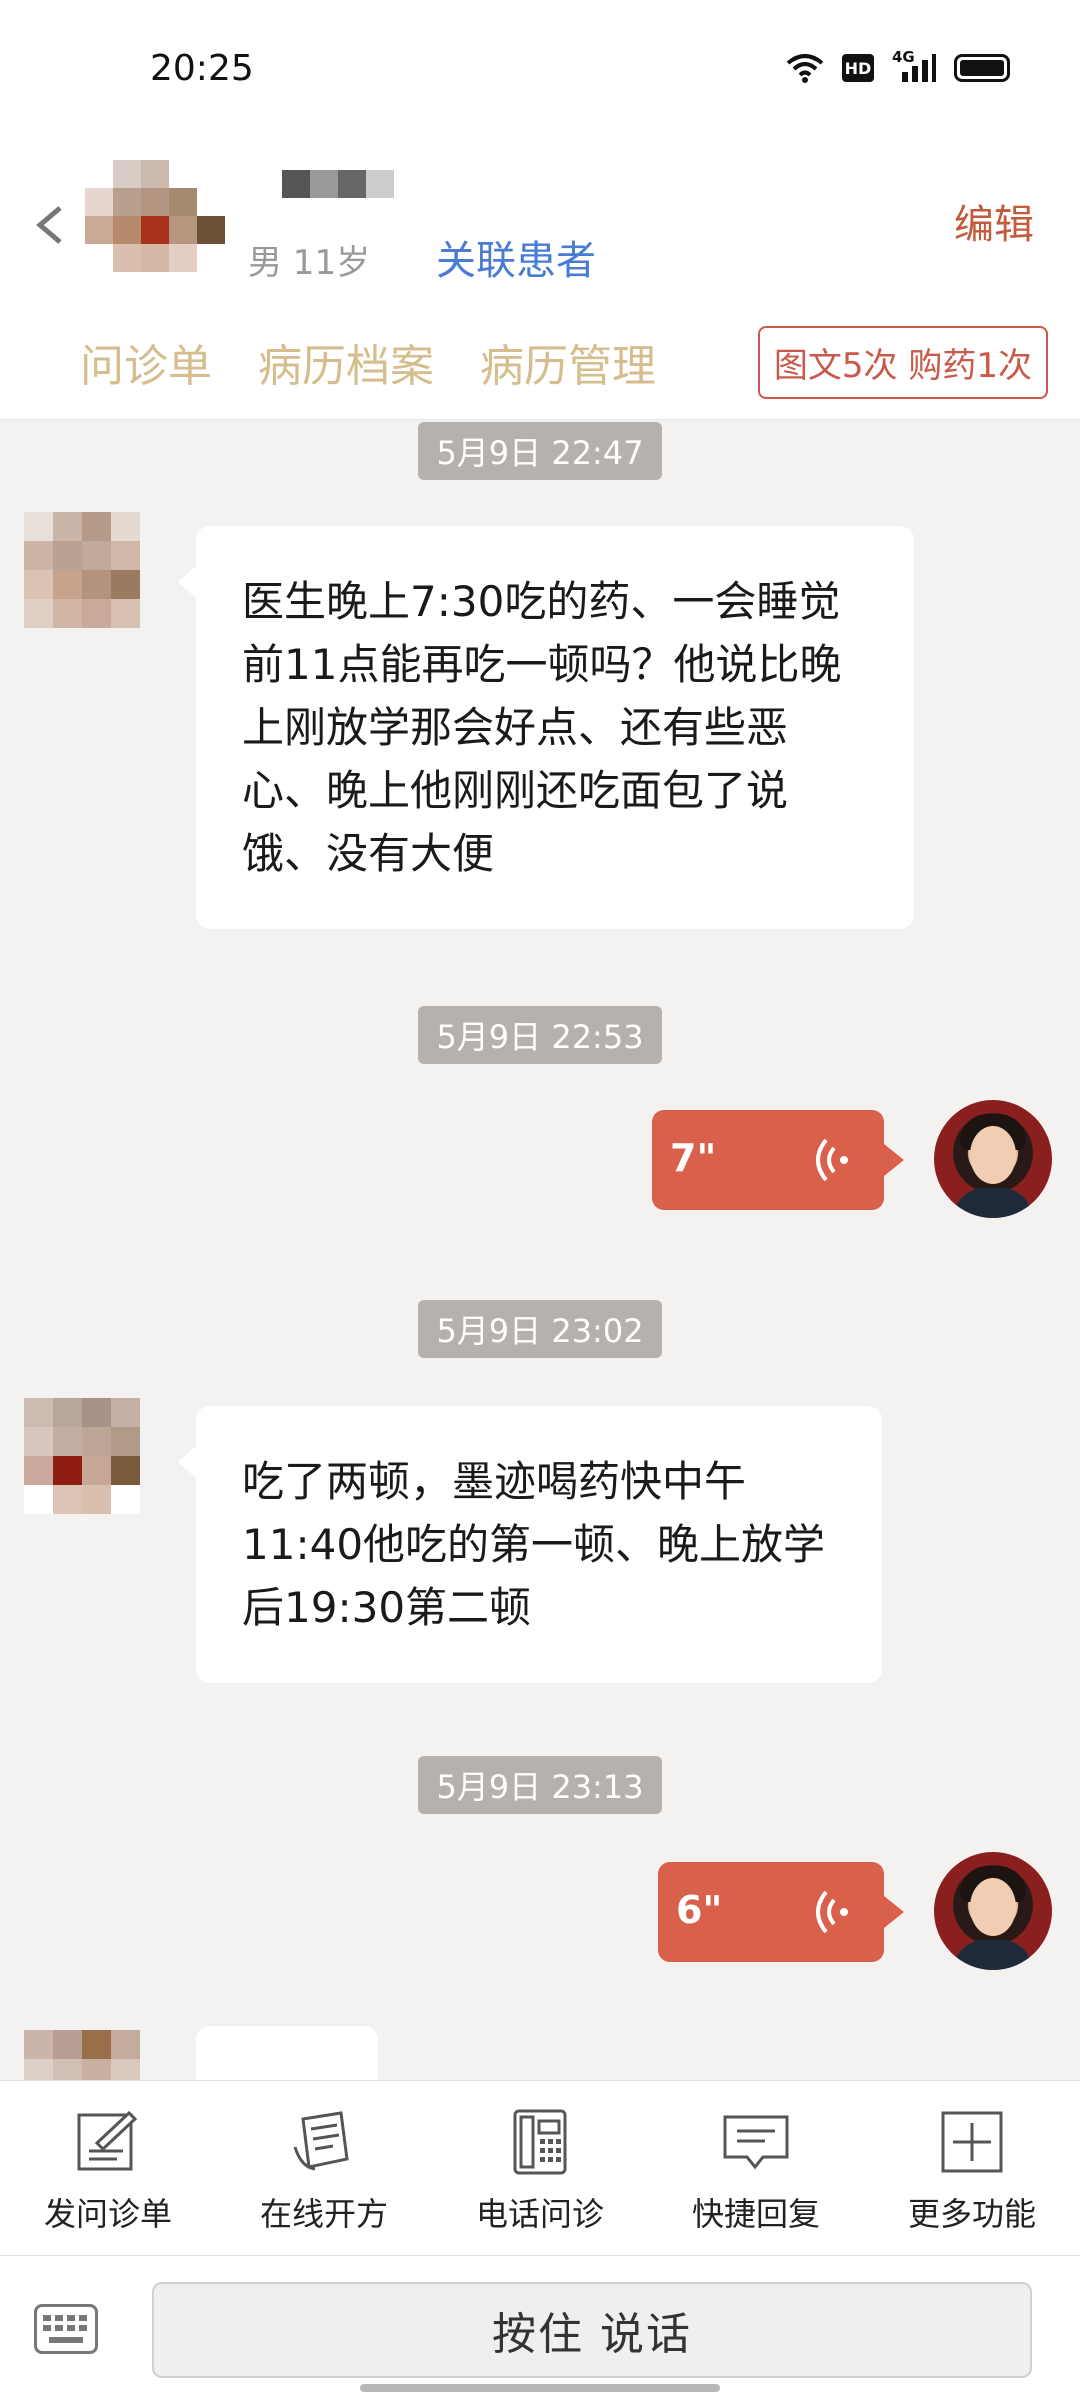 The width and height of the screenshot is (1080, 2400). I want to click on patient-message-bubble: 吃了两顿，墨迹喝药快中午11:40他吃的第一顿、晚上放学后19:30第二顿, so click(530, 1544).